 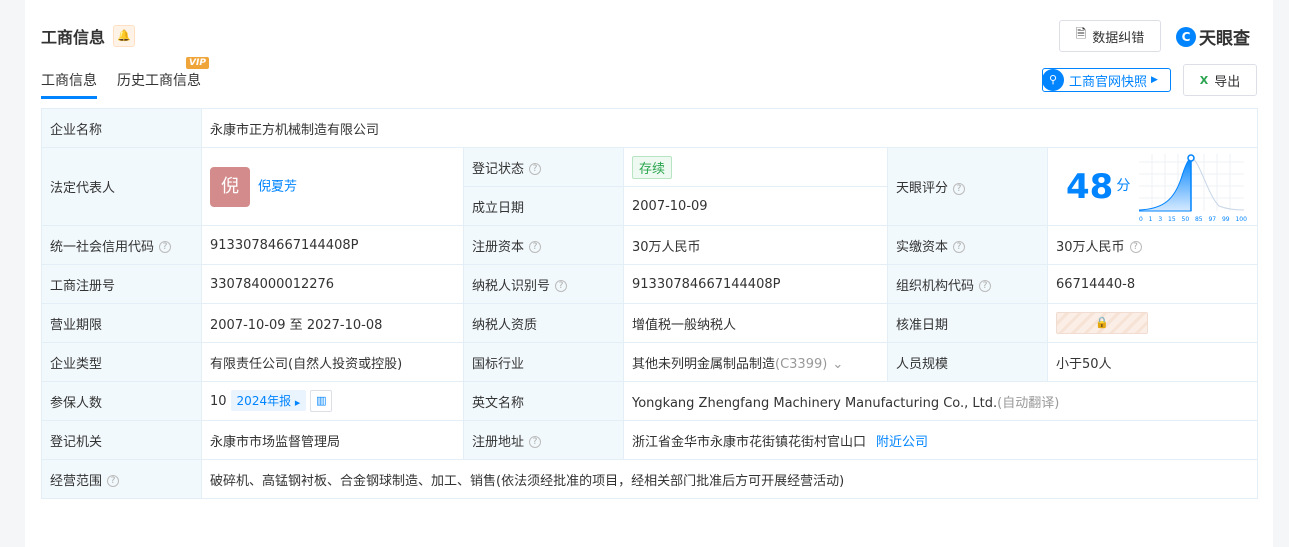 What do you see at coordinates (801, 364) in the screenshot?
I see `industry-code: (C3399)` at bounding box center [801, 364].